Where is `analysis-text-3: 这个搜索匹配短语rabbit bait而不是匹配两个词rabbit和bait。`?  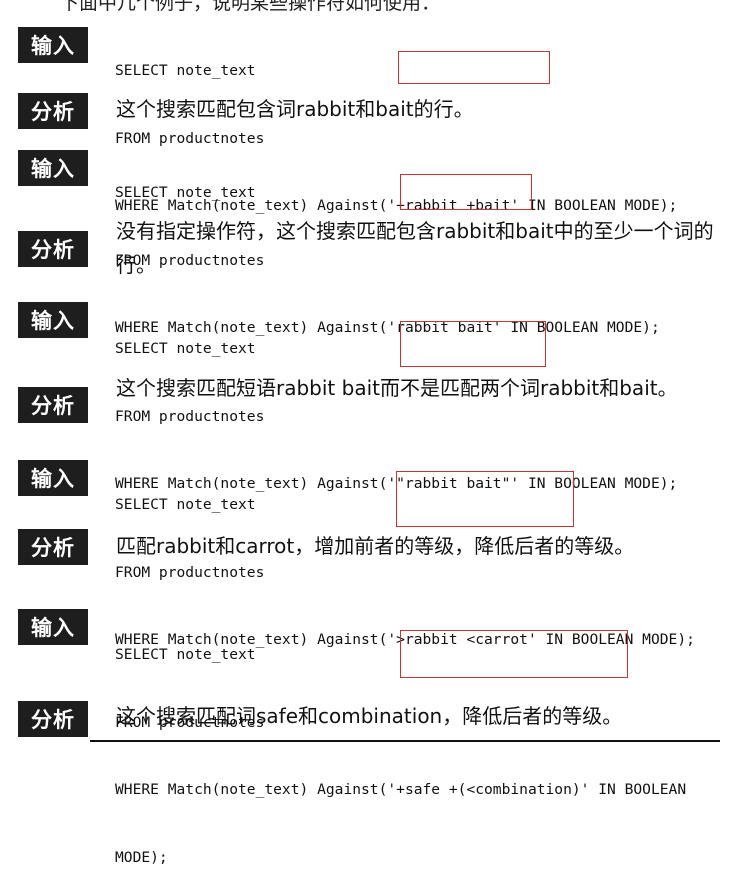 analysis-text-3: 这个搜索匹配短语rabbit bait而不是匹配两个词rabbit和bait。 is located at coordinates (397, 388).